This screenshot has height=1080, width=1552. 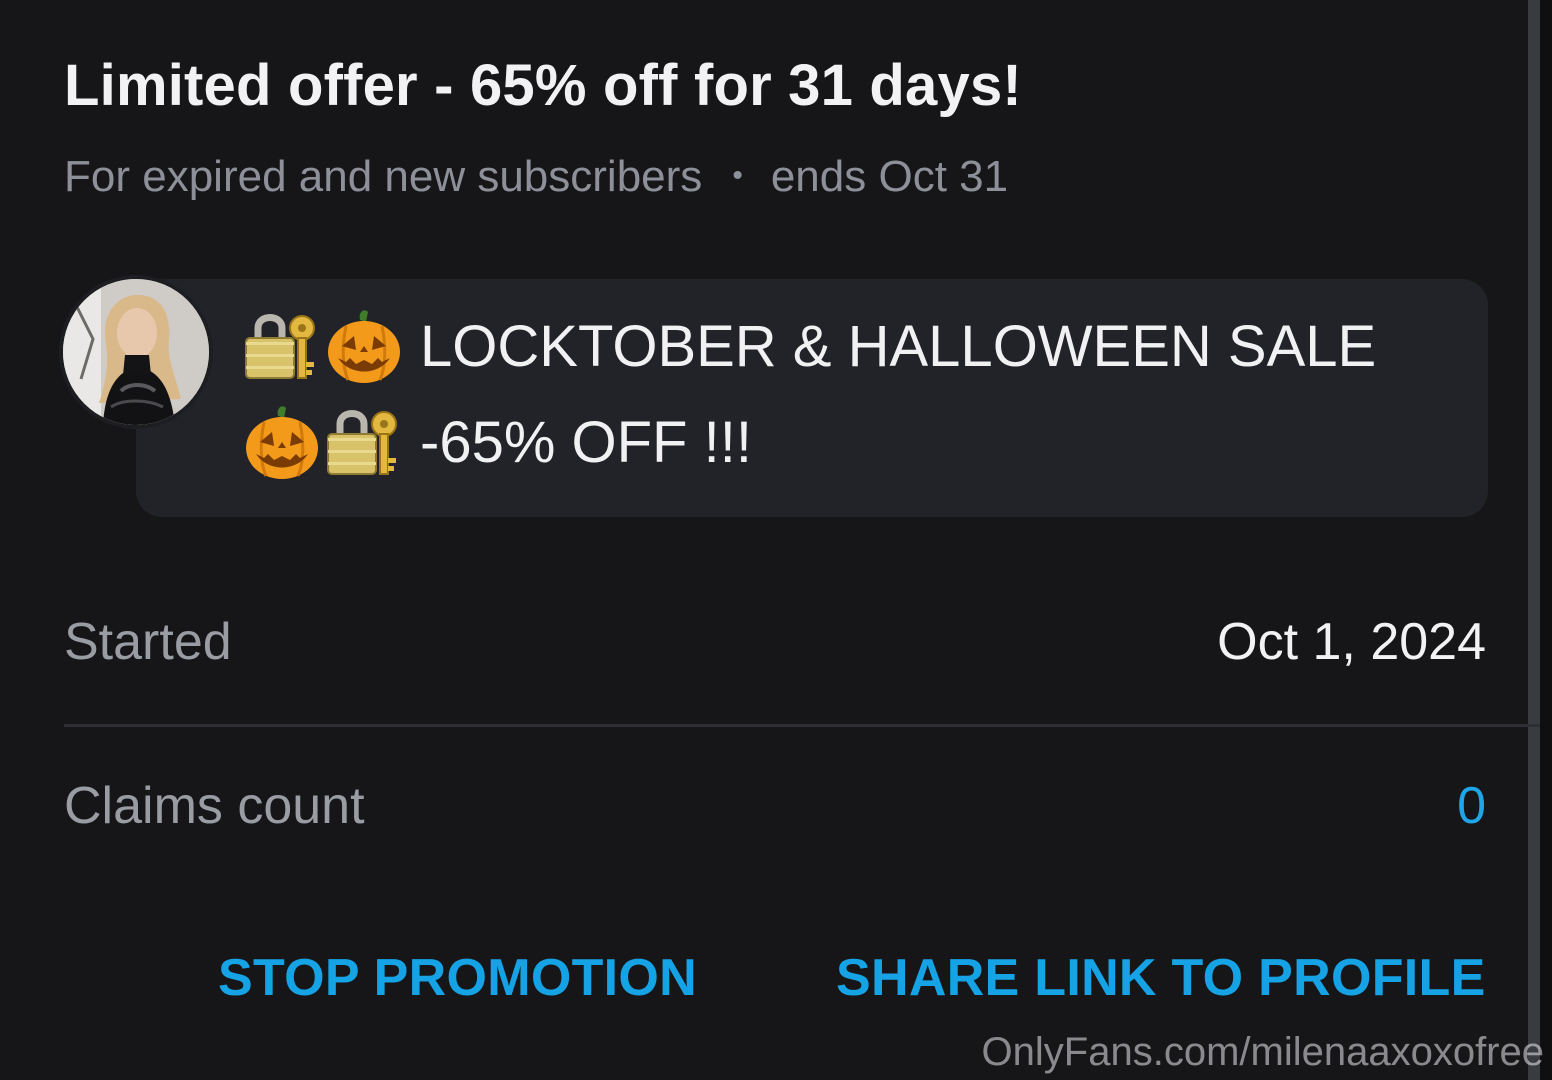 I want to click on offer-end-date: ends Oct 31, so click(x=889, y=176).